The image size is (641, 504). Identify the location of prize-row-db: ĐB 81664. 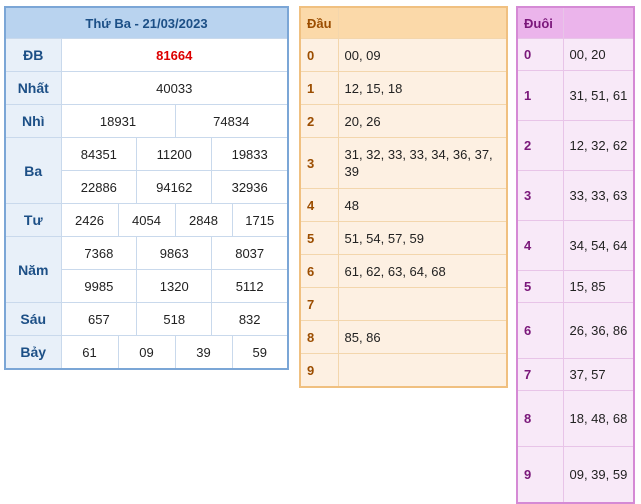
(146, 55).